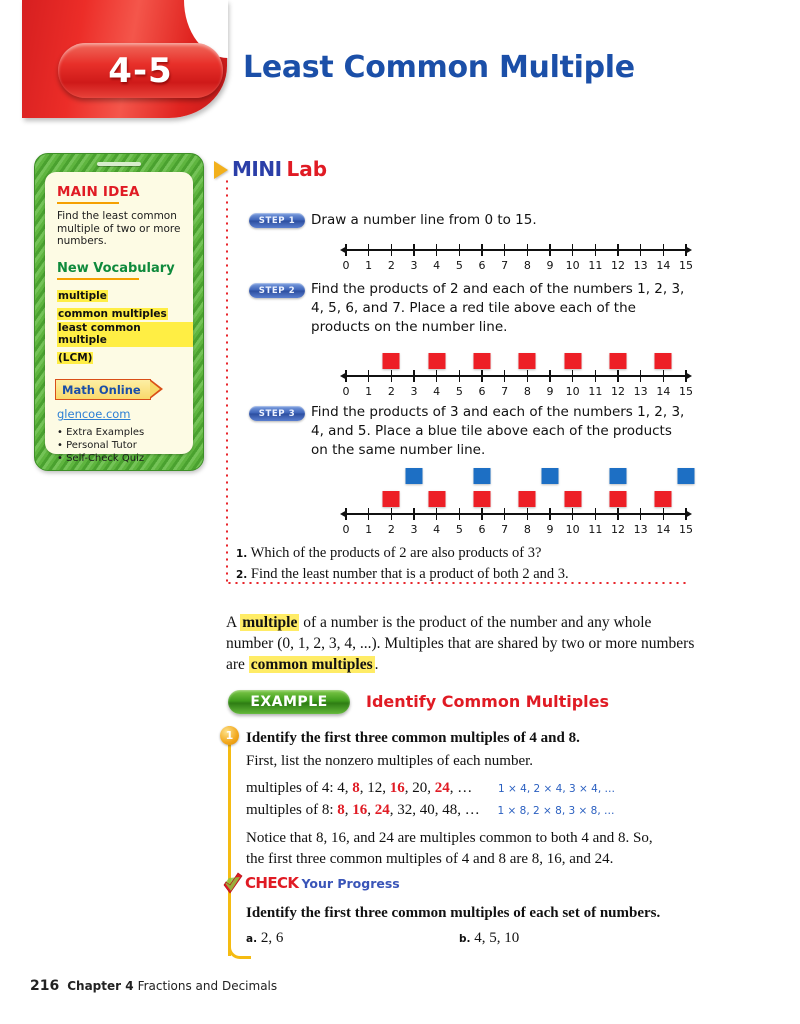 The height and width of the screenshot is (1024, 800). What do you see at coordinates (277, 290) in the screenshot?
I see `step-2-badge: STEP 2` at bounding box center [277, 290].